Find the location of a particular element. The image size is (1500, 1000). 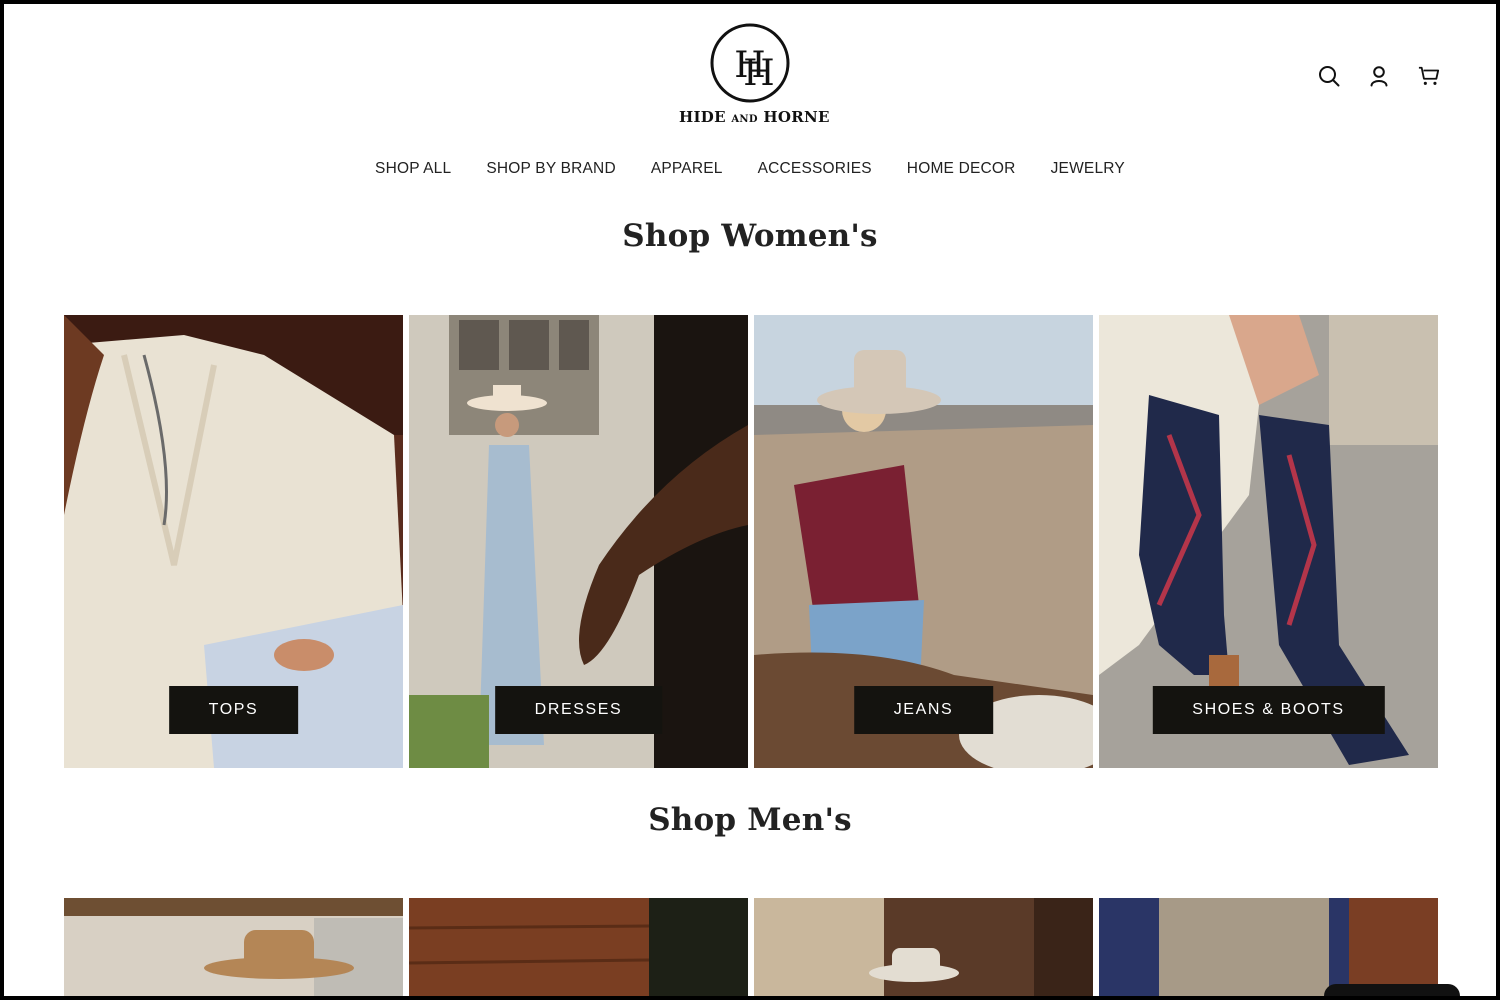

nav-shop-by-brand: SHOP BY BRAND is located at coordinates (551, 169).